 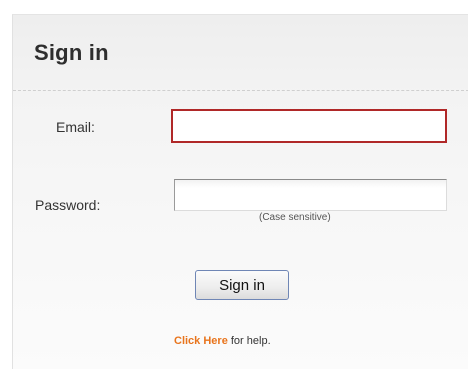 I want to click on page-title: Sign in, so click(x=71, y=52).